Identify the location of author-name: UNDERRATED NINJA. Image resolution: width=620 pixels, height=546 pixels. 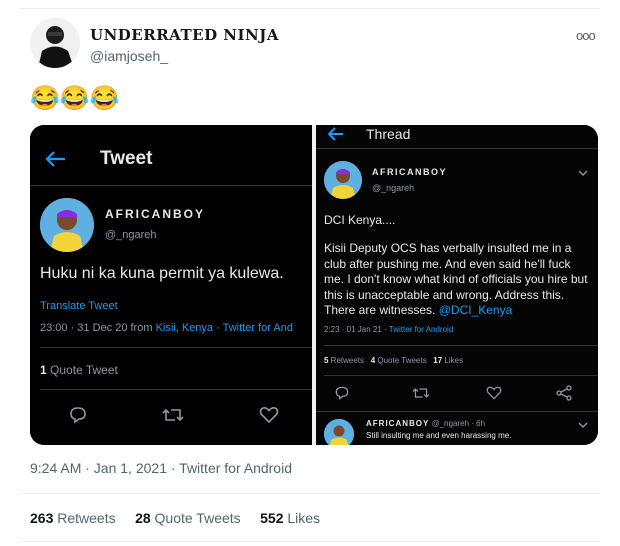
(184, 35).